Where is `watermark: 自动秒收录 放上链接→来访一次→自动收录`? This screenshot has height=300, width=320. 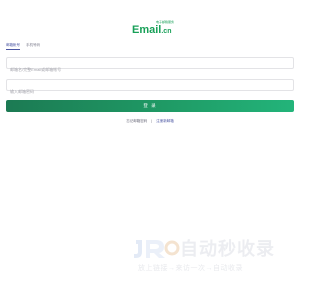 watermark: 自动秒收录 放上链接→来访一次→自动收录 is located at coordinates (207, 256).